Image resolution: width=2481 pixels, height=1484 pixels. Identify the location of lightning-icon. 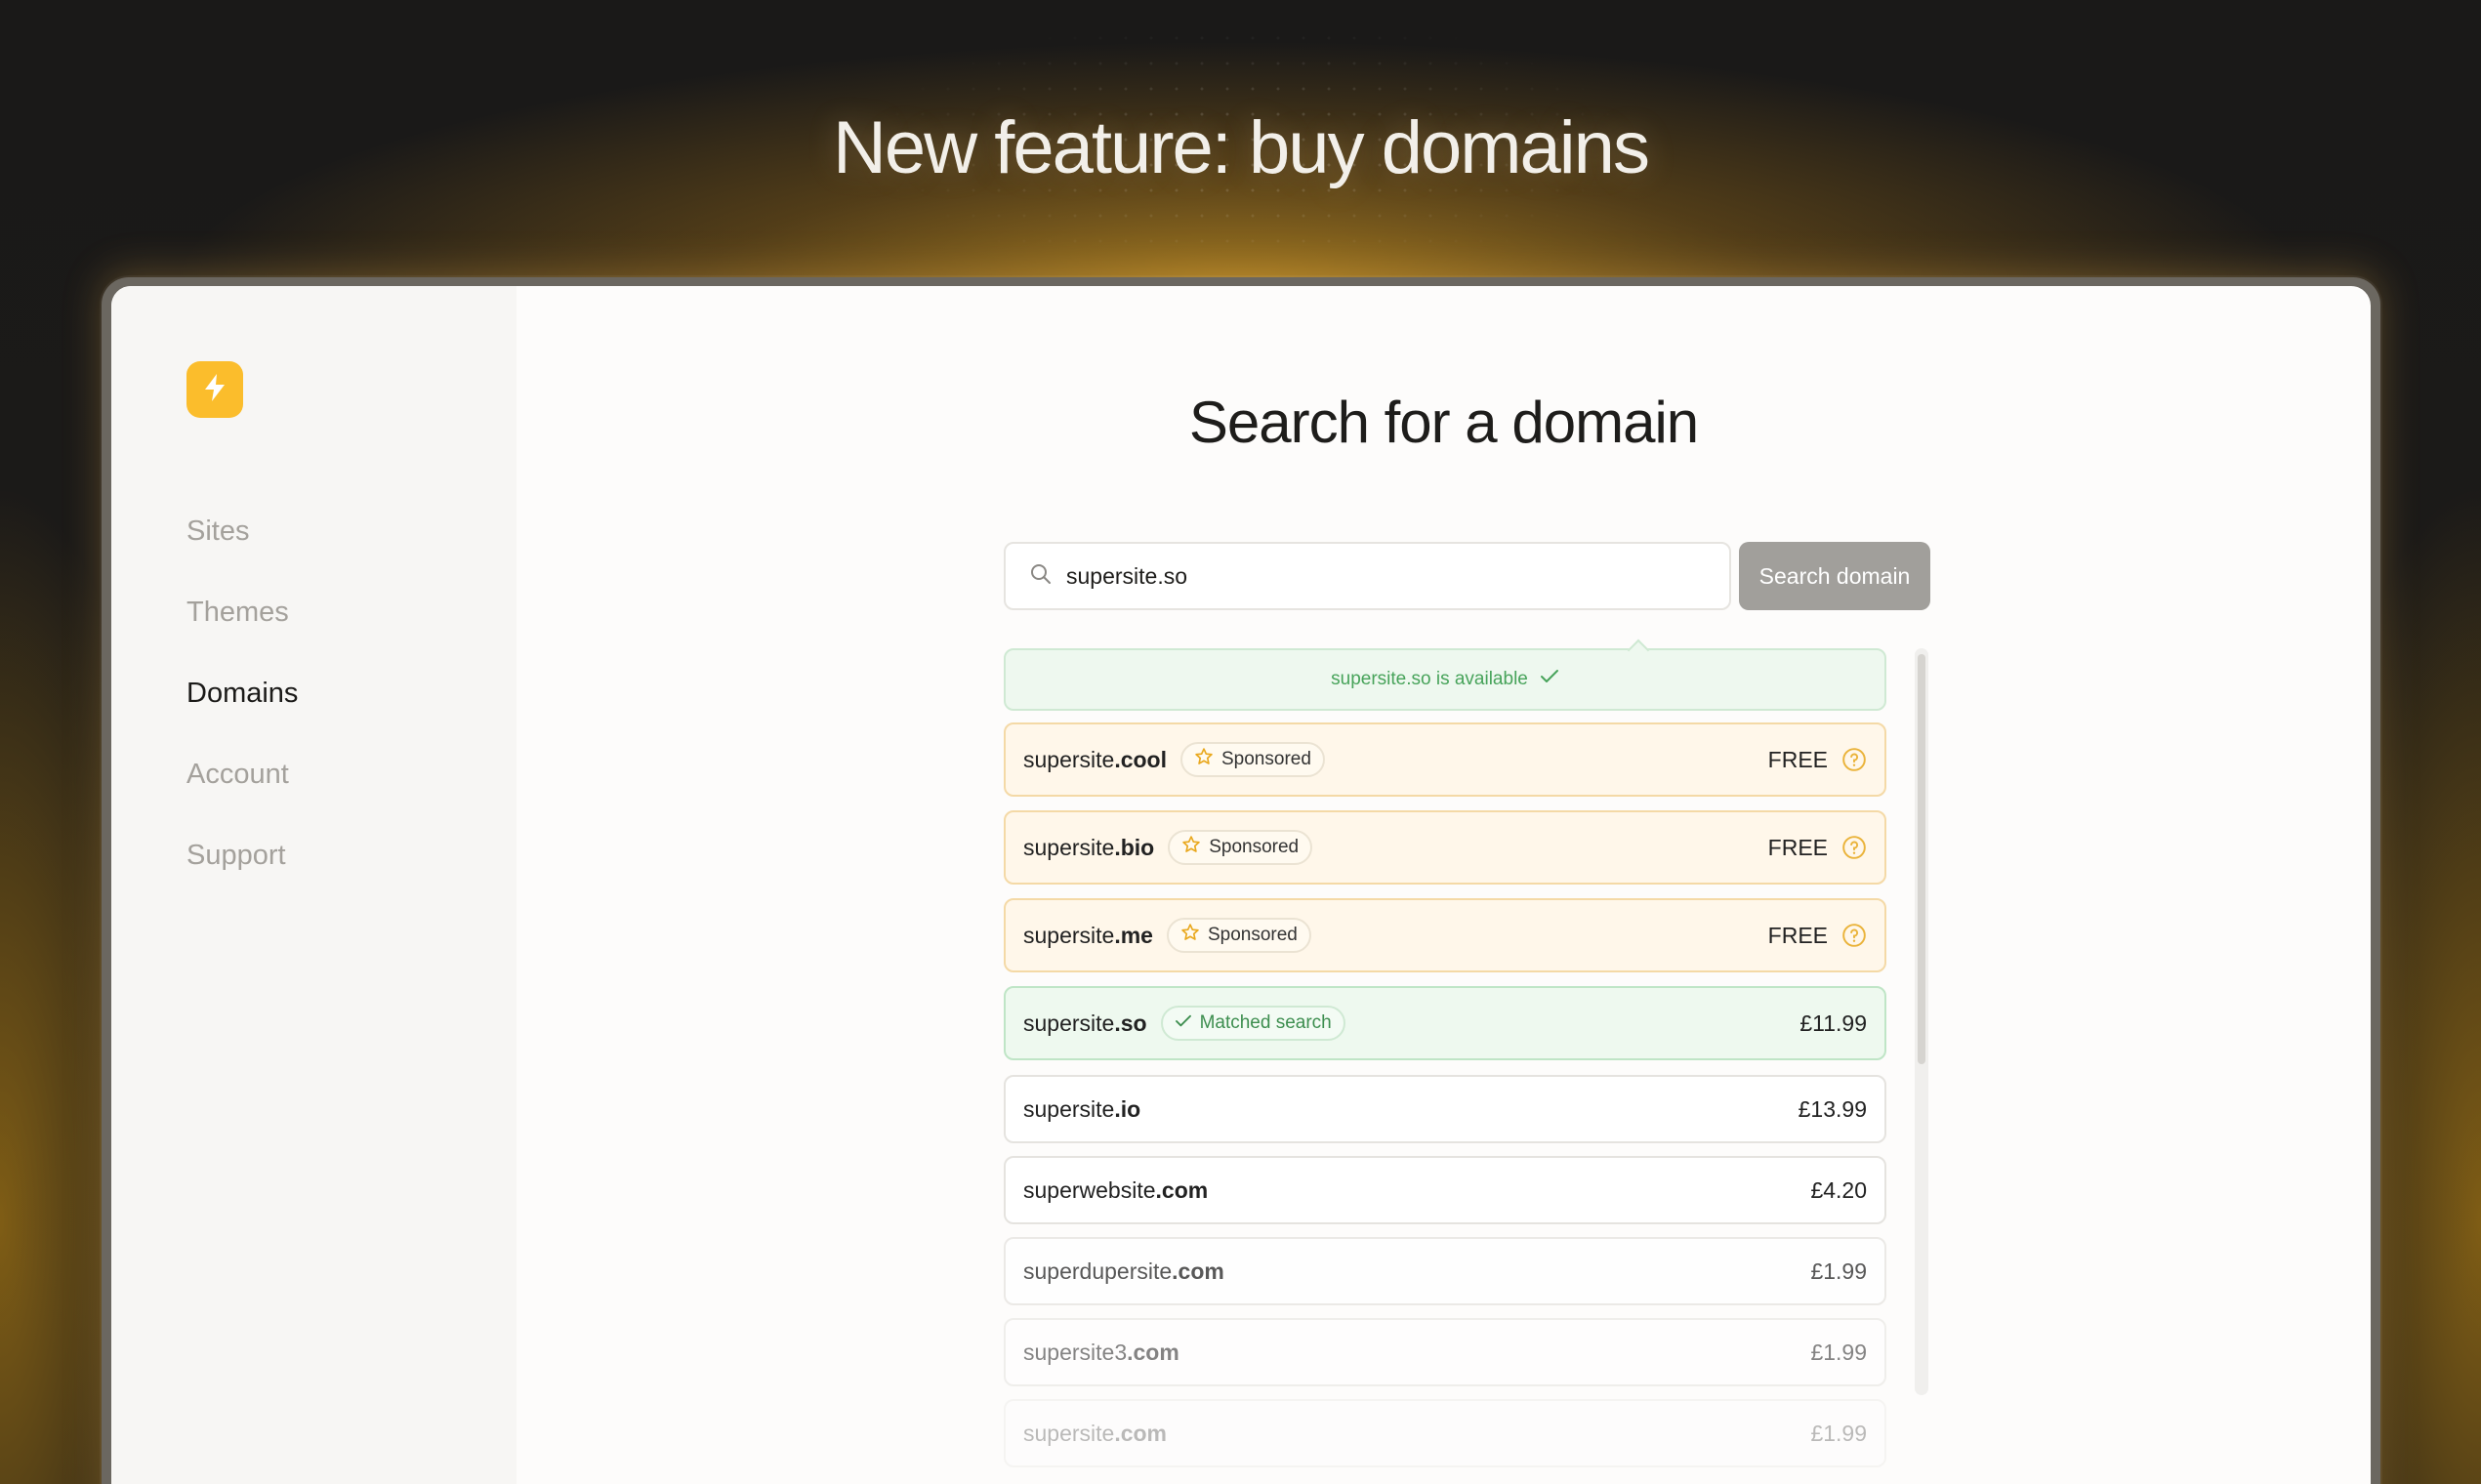
(214, 390).